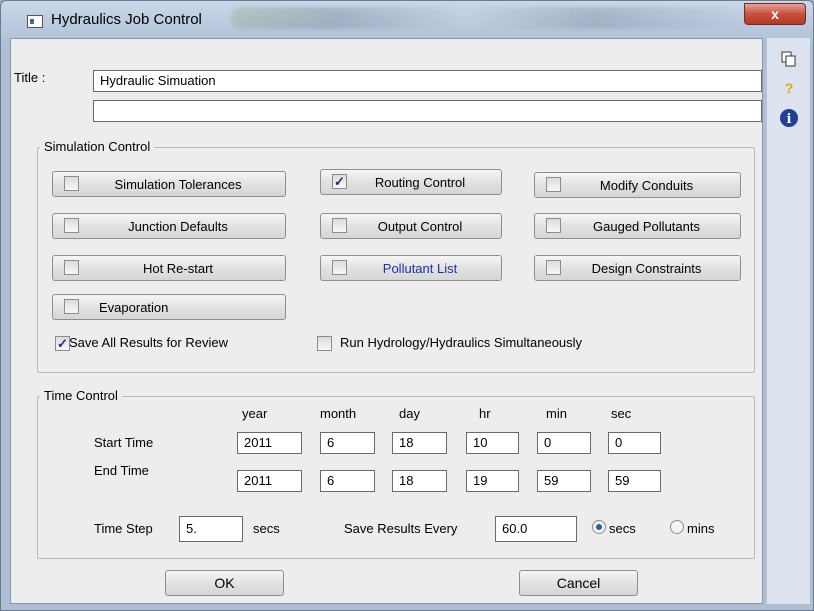 The height and width of the screenshot is (611, 814). Describe the element at coordinates (701, 528) in the screenshot. I see `mins-radio-label: mins` at that location.